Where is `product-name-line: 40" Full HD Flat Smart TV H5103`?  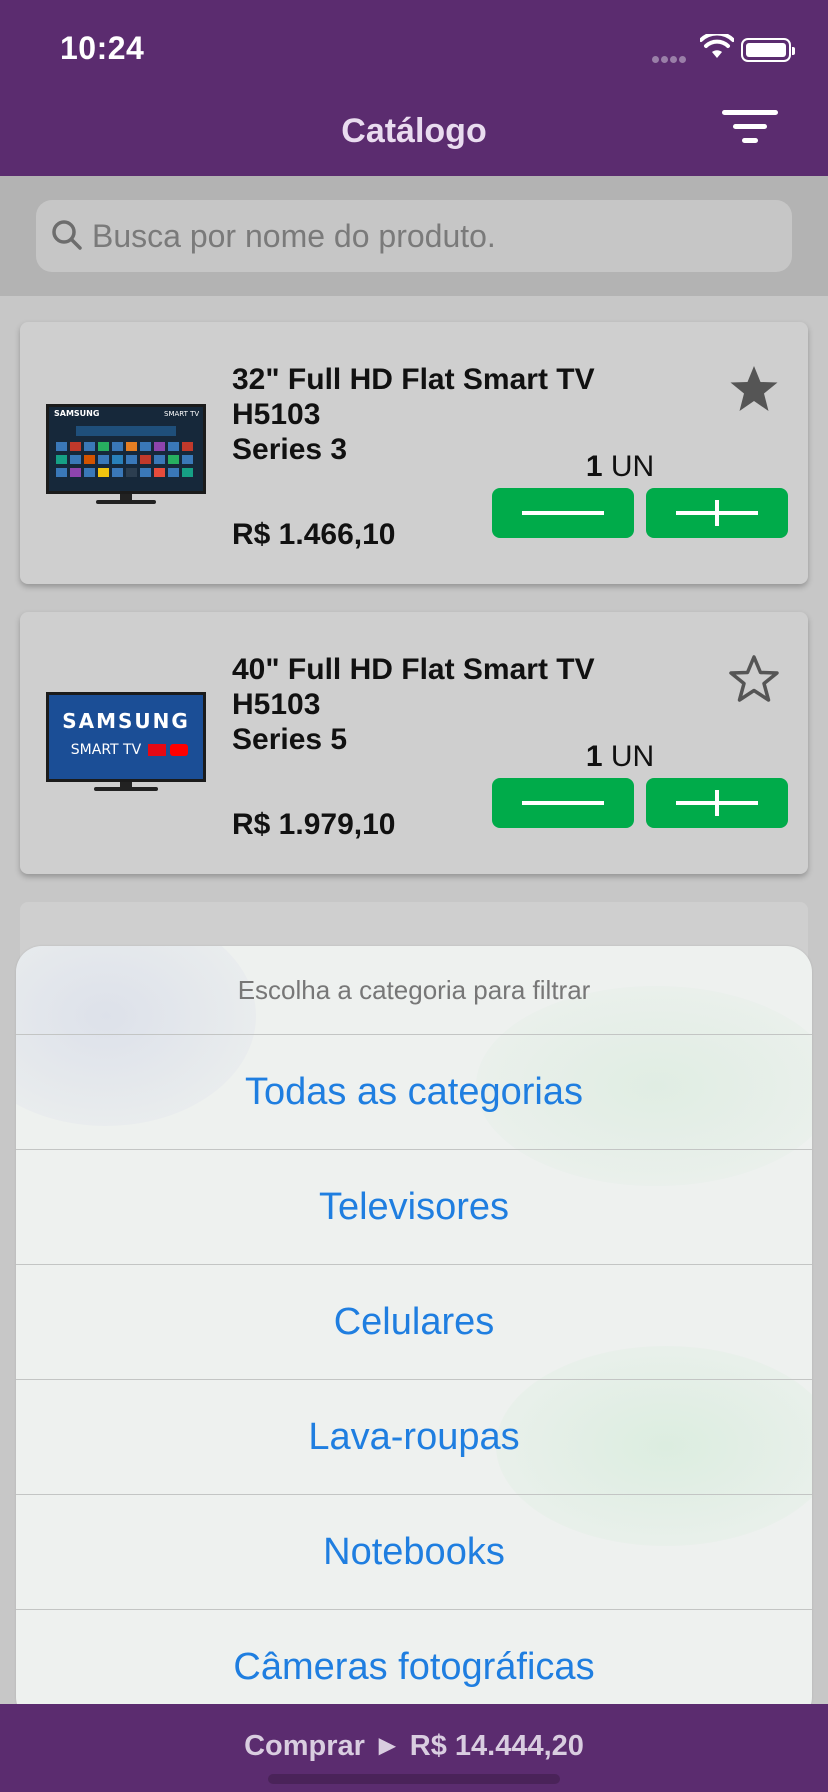
product-name-line: 40" Full HD Flat Smart TV H5103 is located at coordinates (413, 687).